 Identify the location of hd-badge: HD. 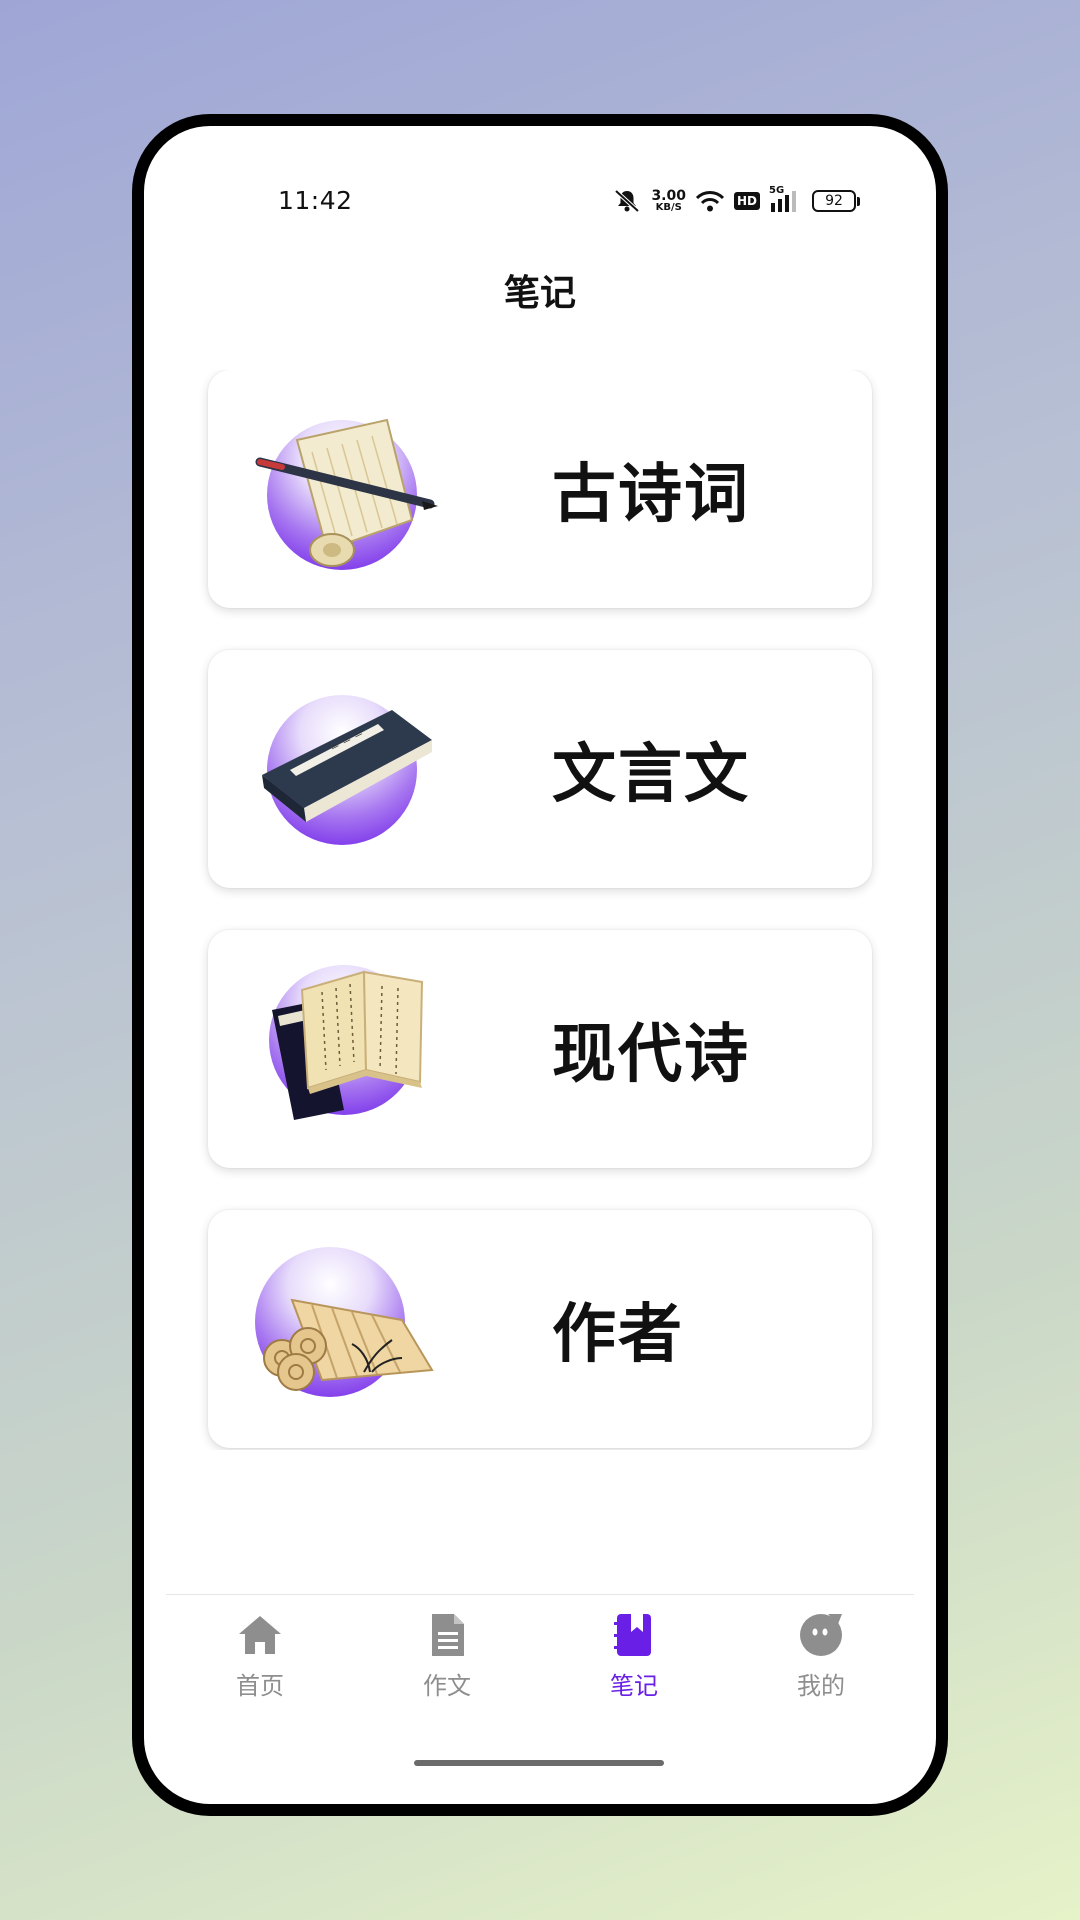
(746, 201).